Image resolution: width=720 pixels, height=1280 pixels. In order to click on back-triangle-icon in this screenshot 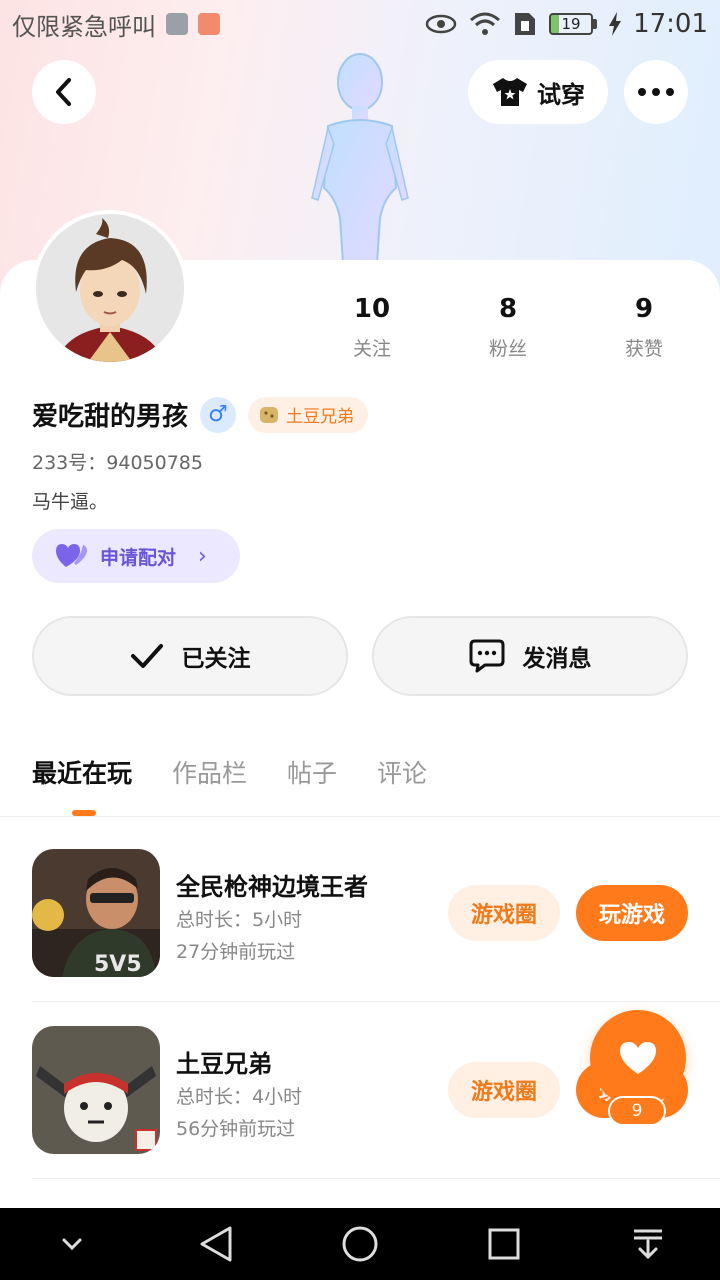, I will do `click(216, 1244)`.